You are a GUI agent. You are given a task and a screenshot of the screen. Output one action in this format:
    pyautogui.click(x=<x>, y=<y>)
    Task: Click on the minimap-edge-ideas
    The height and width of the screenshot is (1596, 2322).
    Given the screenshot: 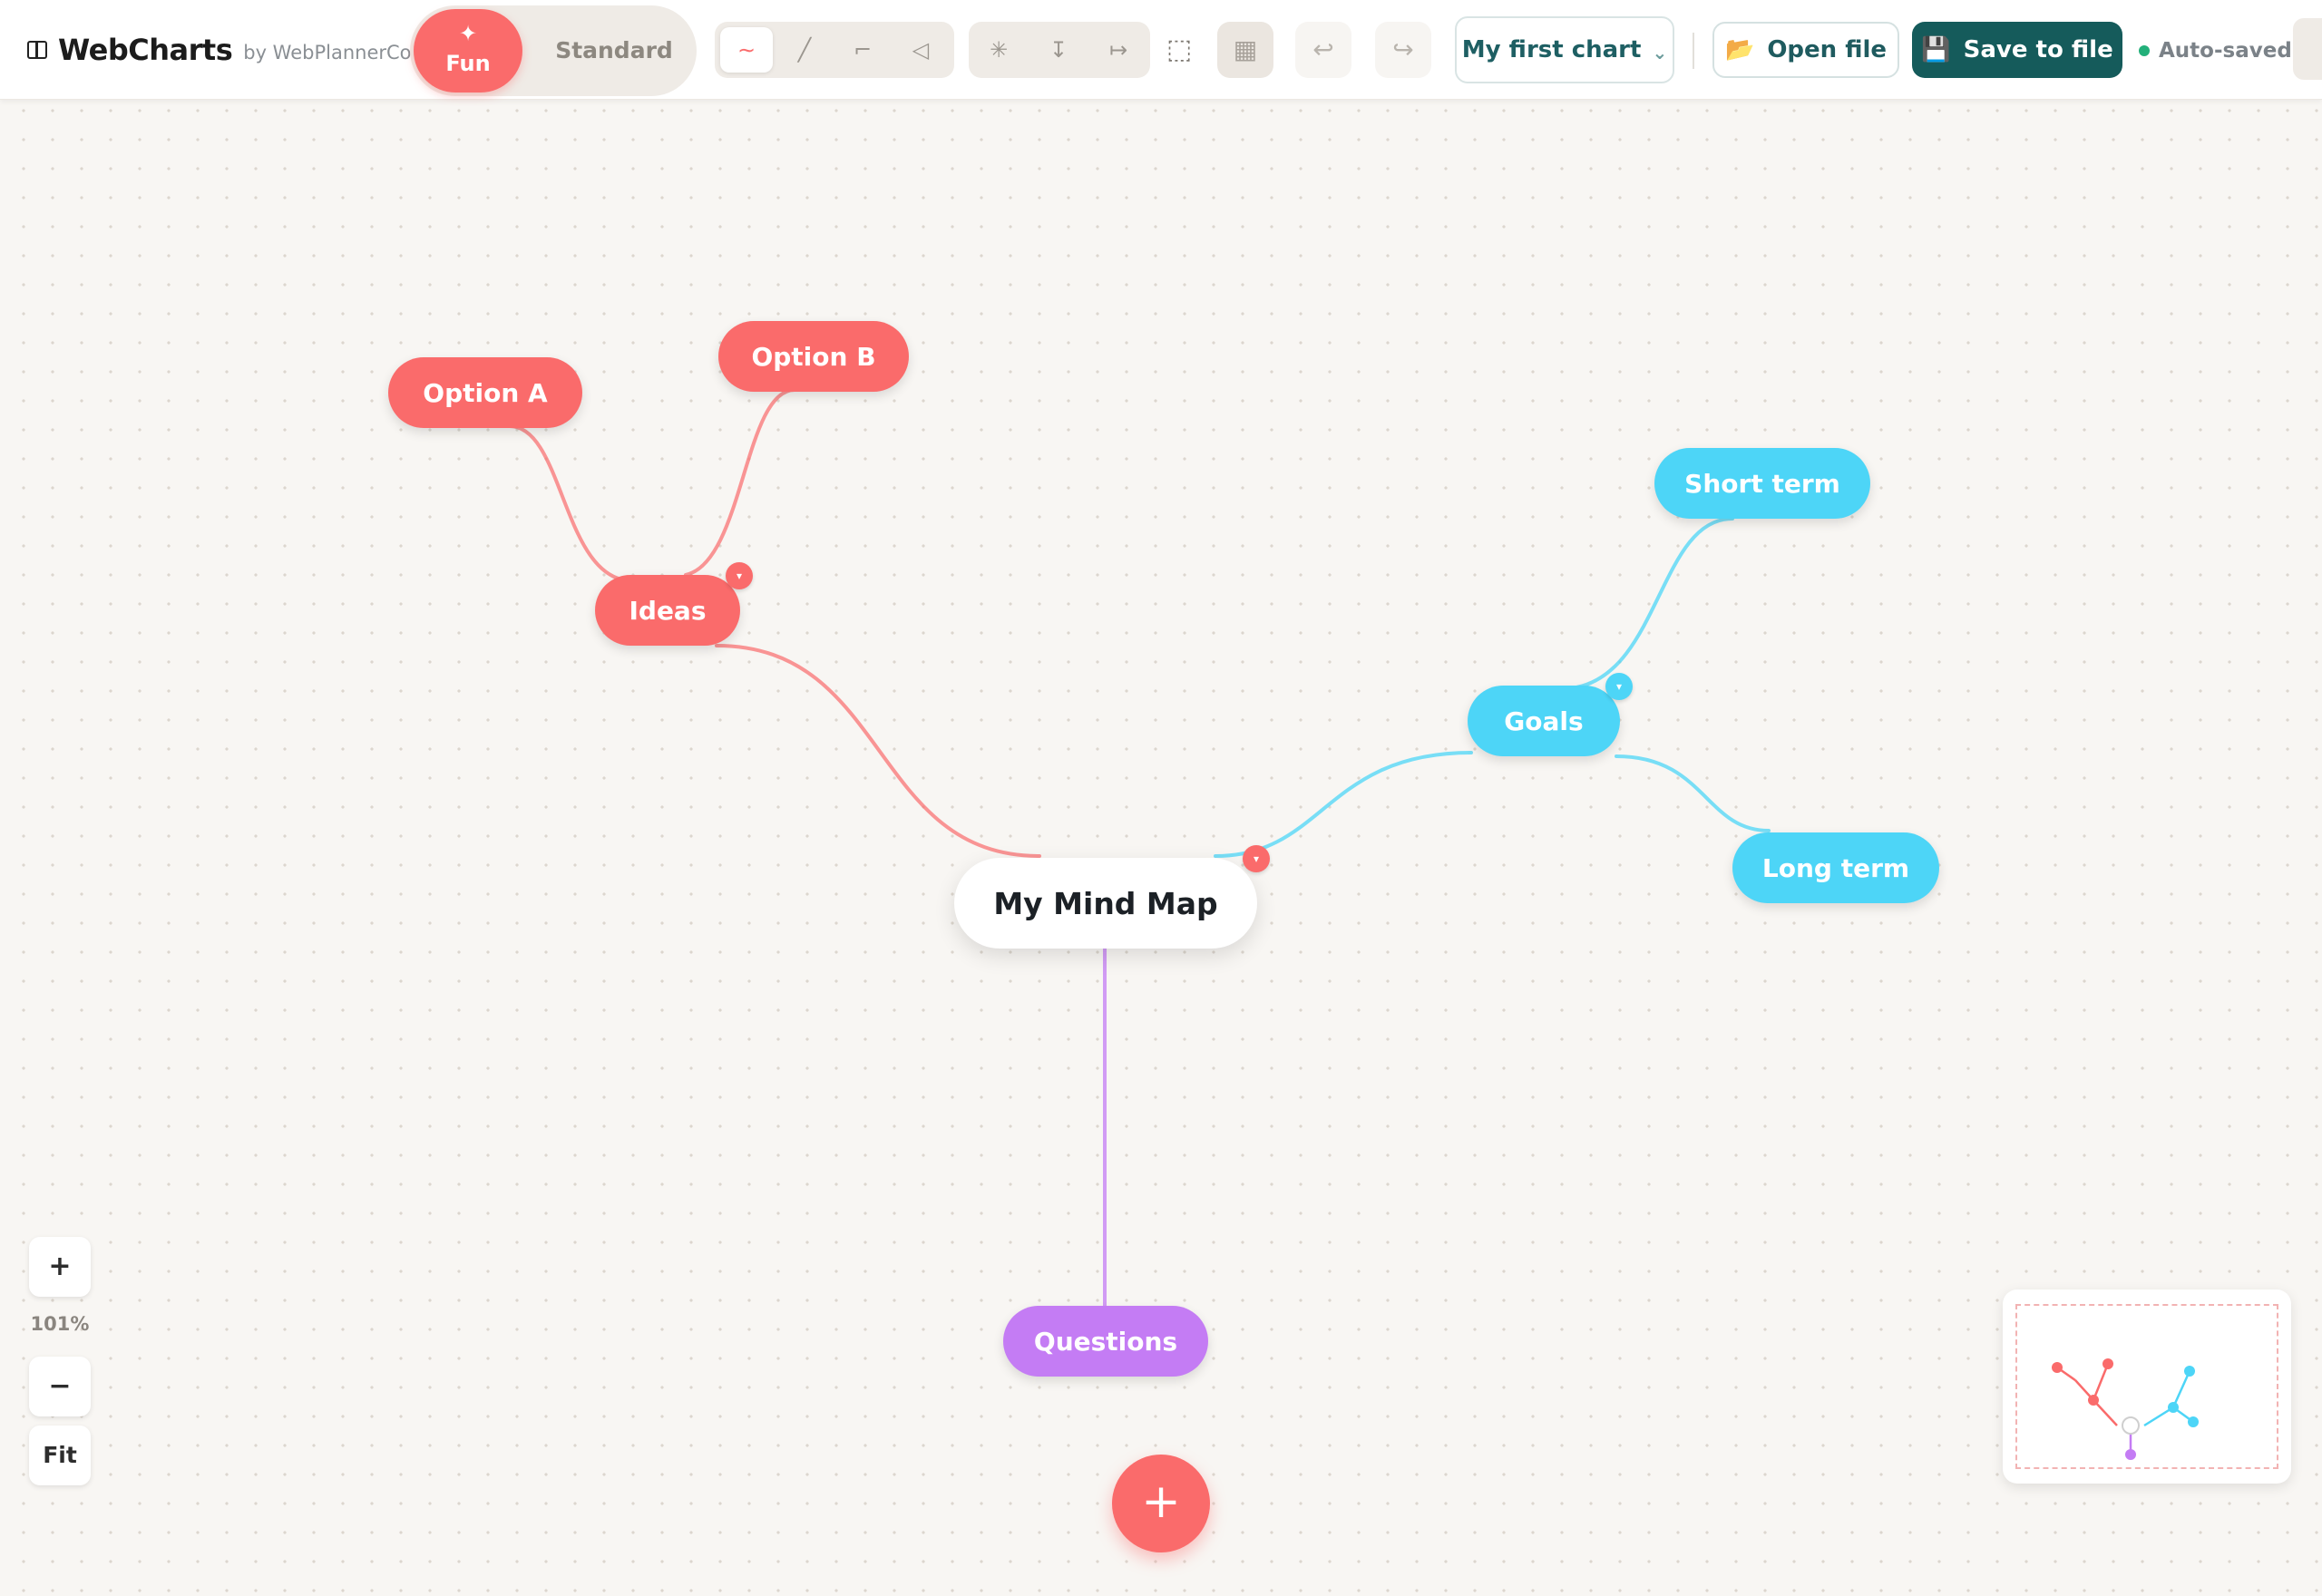 What is the action you would take?
    pyautogui.click(x=2087, y=1394)
    